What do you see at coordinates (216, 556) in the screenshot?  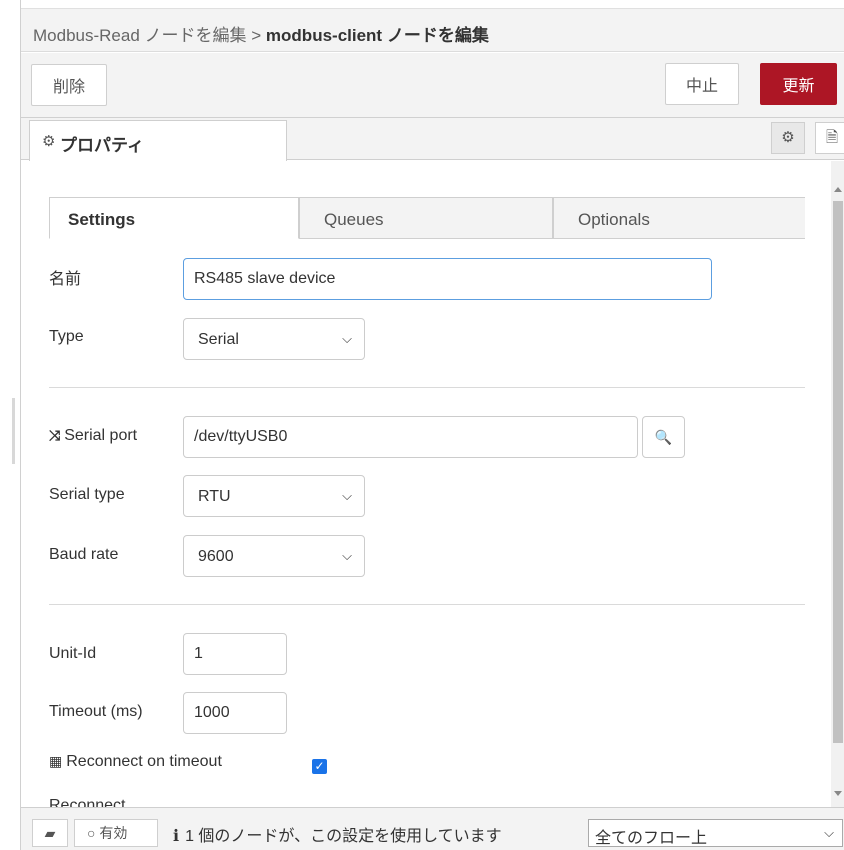 I see `baud-rate-select-value: 9600` at bounding box center [216, 556].